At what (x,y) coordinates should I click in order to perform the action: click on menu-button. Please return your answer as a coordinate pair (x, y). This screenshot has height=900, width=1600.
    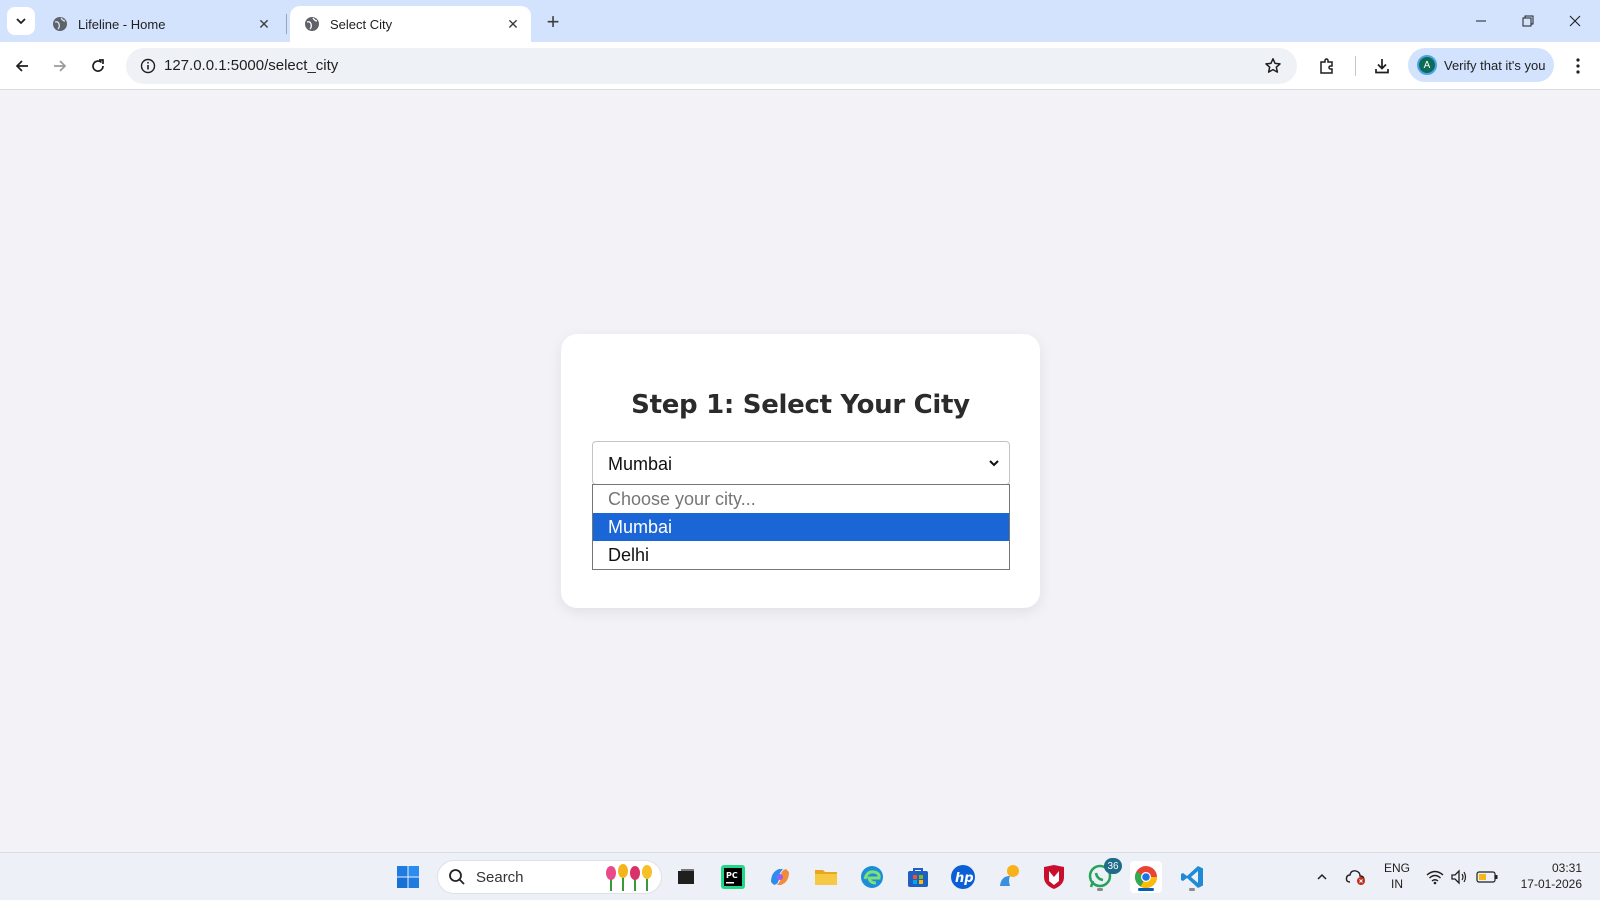
    Looking at the image, I should click on (1578, 66).